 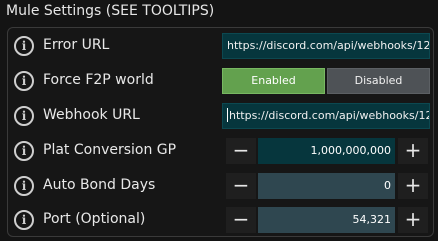 What do you see at coordinates (219, 221) in the screenshot?
I see `port-row: i Port (Optional) − 54,321 +` at bounding box center [219, 221].